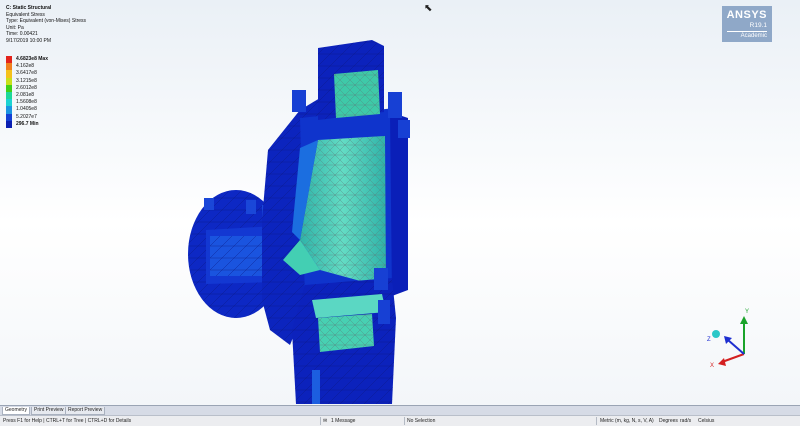  Describe the element at coordinates (344, 336) in the screenshot. I see `bottom-flange` at that location.